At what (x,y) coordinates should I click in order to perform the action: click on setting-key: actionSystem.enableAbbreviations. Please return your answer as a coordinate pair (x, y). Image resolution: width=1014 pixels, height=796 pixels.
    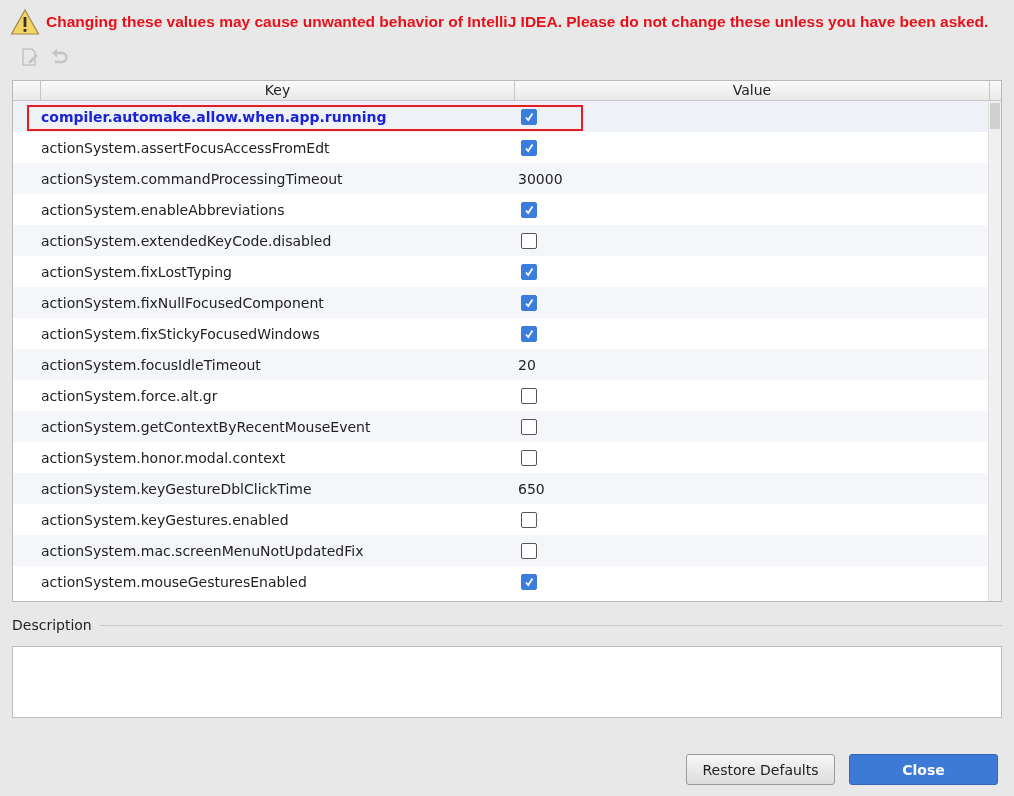
    Looking at the image, I should click on (163, 209).